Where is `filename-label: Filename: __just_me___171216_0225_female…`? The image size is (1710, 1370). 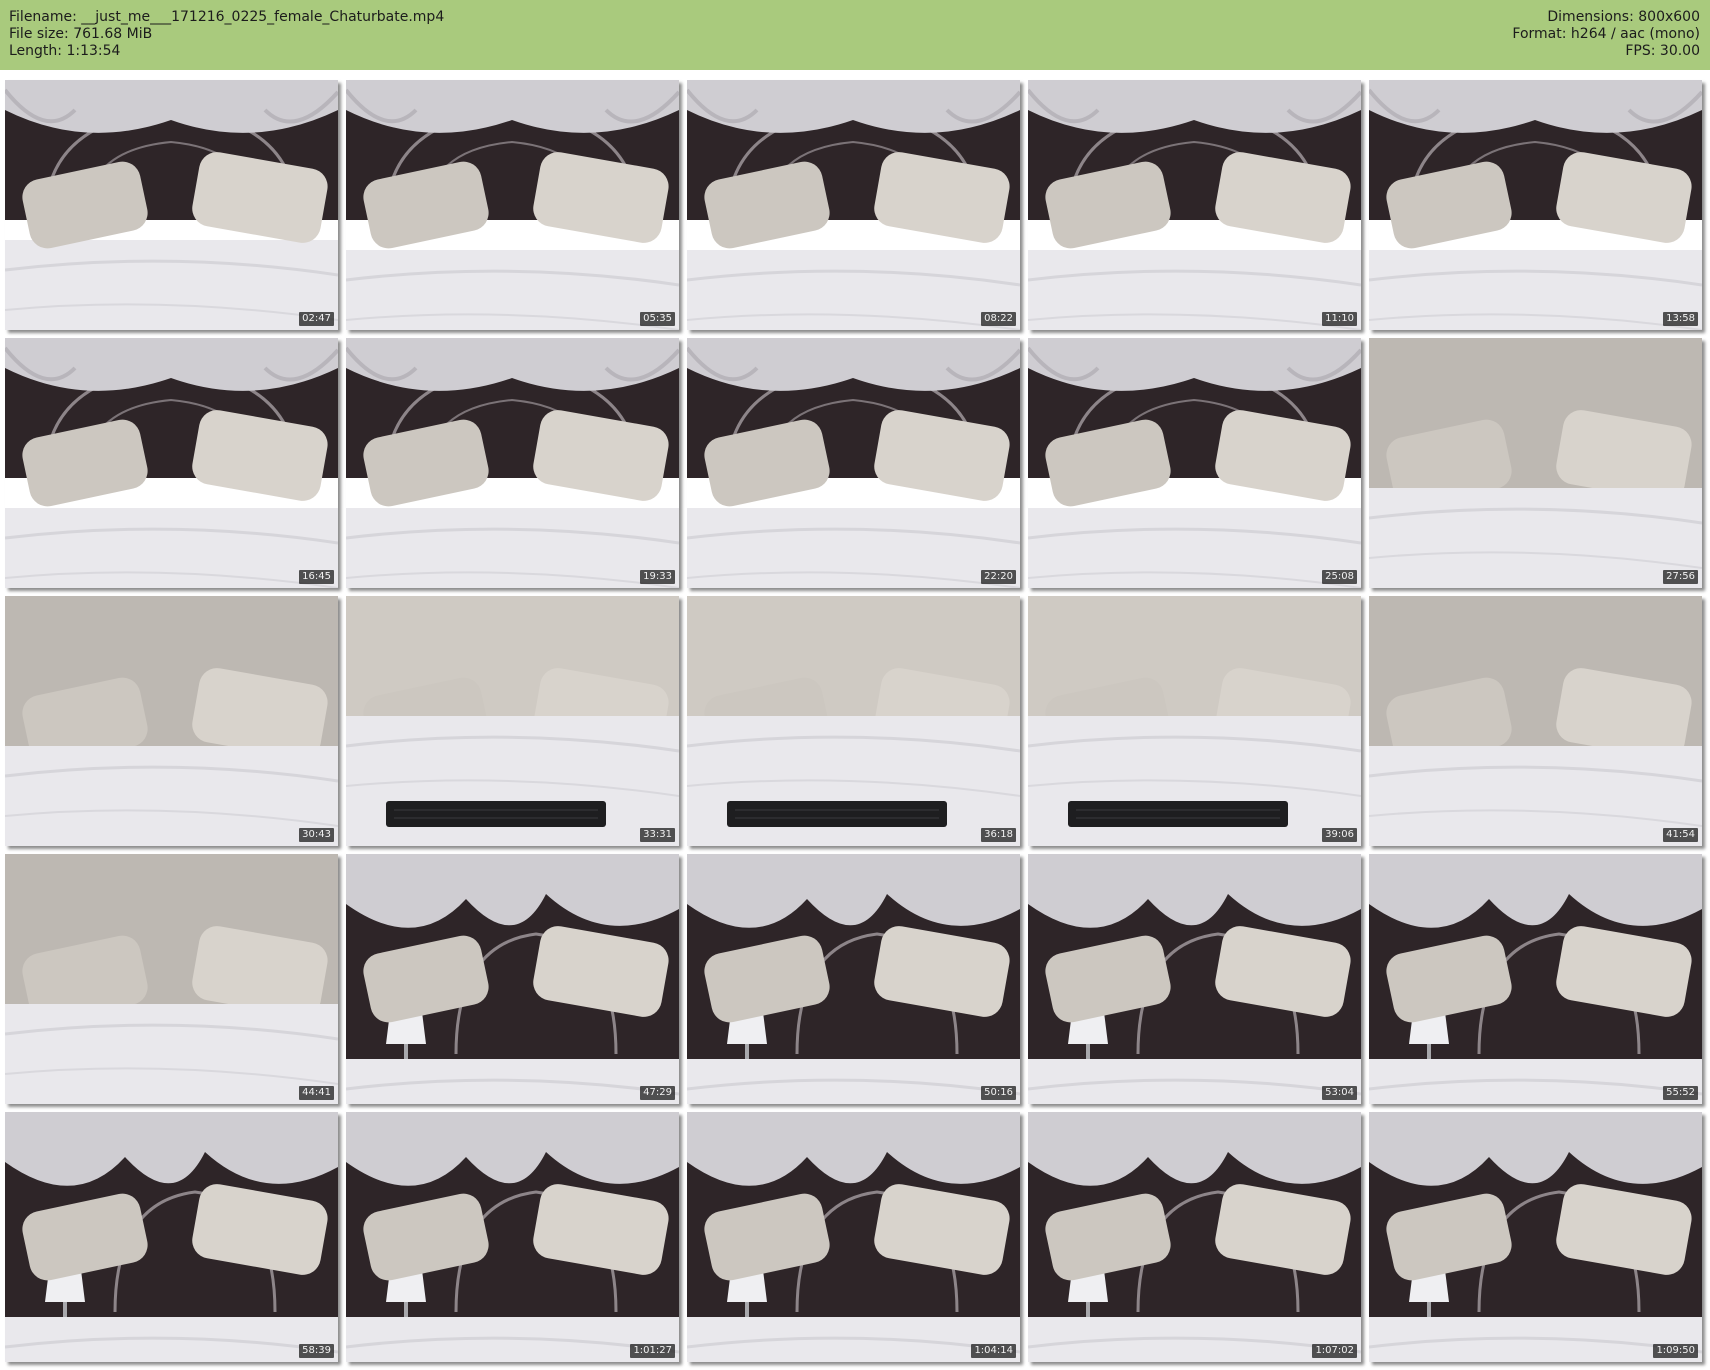
filename-label: Filename: __just_me___171216_0225_female… is located at coordinates (227, 17).